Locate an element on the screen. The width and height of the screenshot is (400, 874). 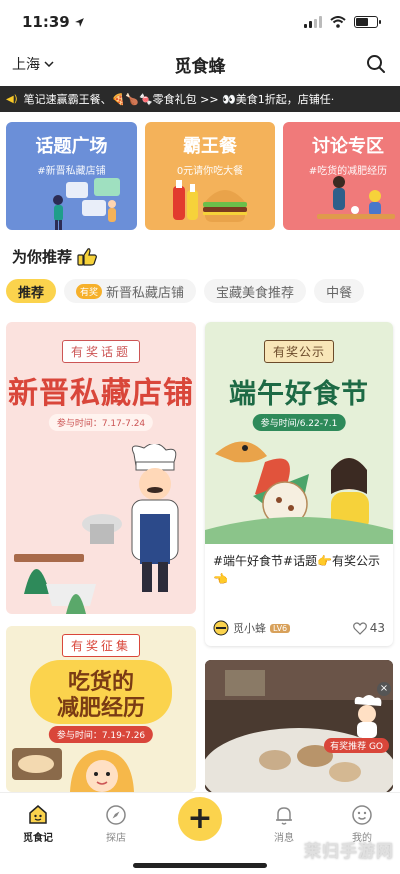
chip-recommend: 推荐 is located at coordinates (31, 291).